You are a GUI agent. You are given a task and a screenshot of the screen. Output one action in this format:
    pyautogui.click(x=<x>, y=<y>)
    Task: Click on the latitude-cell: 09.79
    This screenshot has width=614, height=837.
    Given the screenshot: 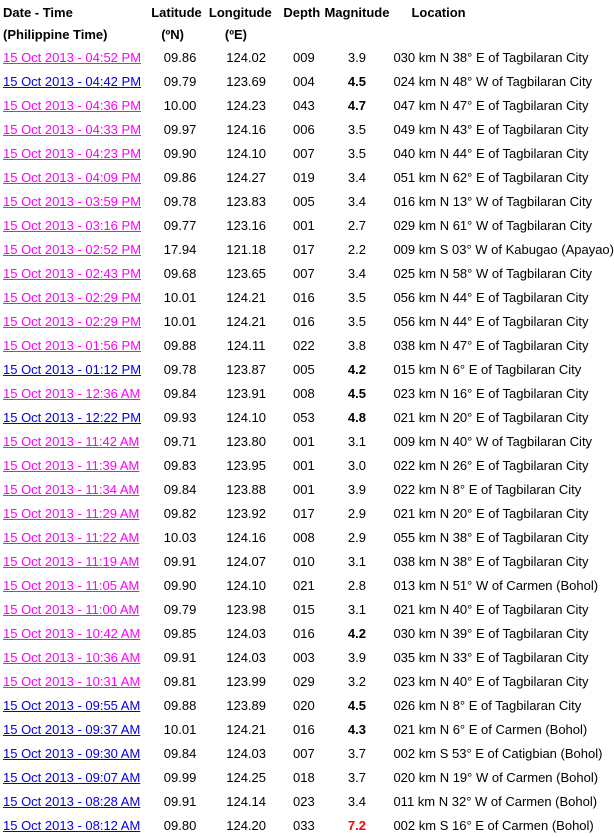 What is the action you would take?
    pyautogui.click(x=180, y=81)
    